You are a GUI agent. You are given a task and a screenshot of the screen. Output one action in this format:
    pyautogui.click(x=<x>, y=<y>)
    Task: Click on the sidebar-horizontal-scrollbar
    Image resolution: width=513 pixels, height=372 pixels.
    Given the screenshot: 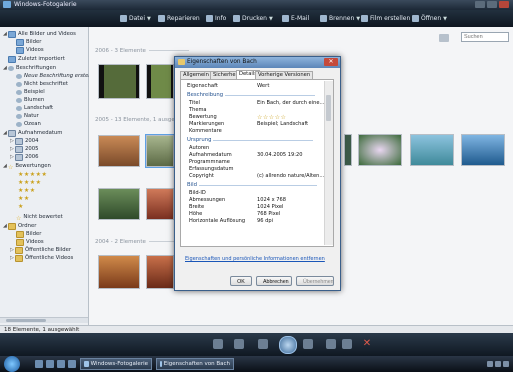 What is the action you would take?
    pyautogui.click(x=44, y=320)
    